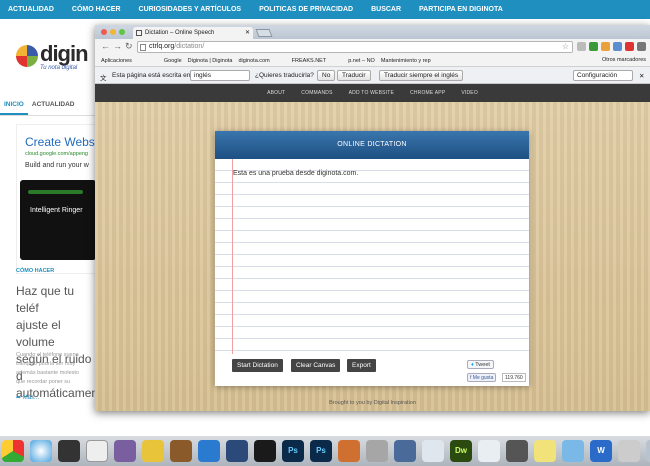 The width and height of the screenshot is (650, 466). I want to click on fb-like-button: f Me gusta, so click(482, 377).